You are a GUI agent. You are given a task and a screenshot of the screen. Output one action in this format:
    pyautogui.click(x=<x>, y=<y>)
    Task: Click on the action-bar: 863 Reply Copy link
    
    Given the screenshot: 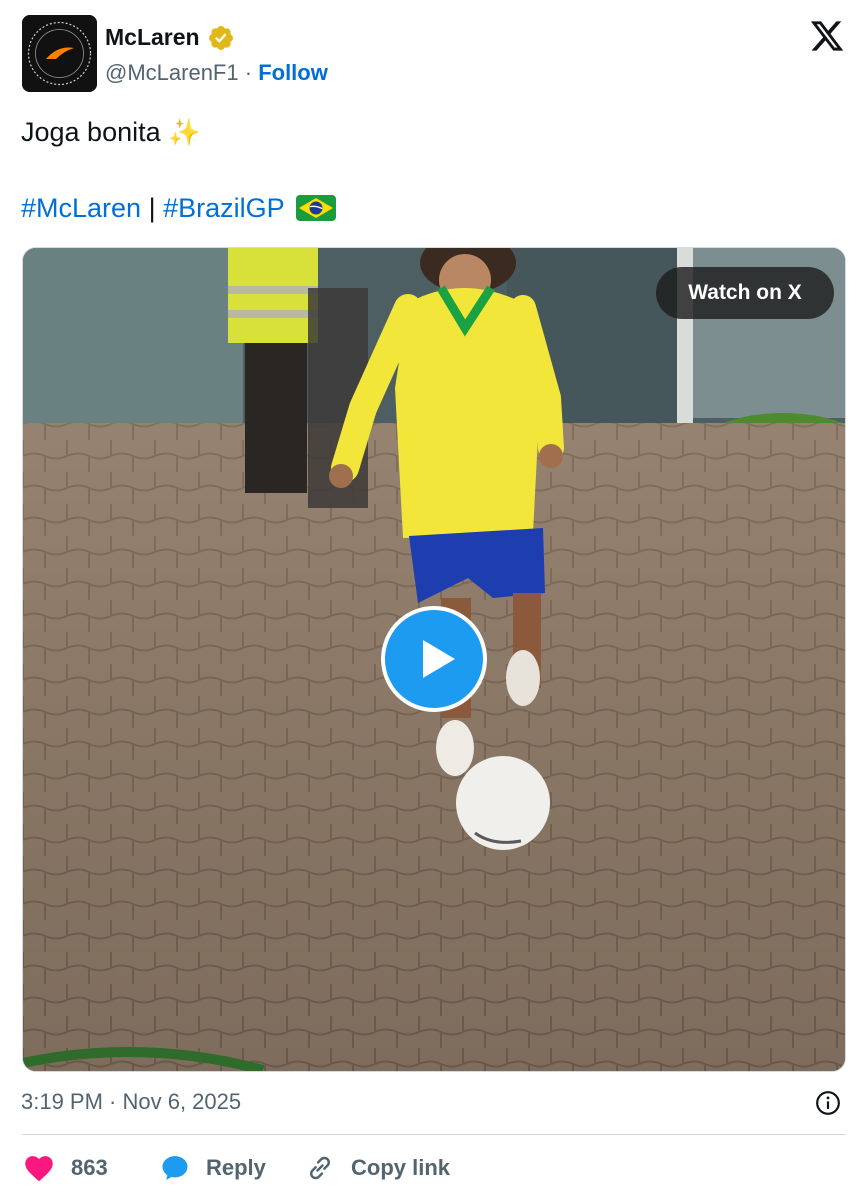 What is the action you would take?
    pyautogui.click(x=433, y=1168)
    